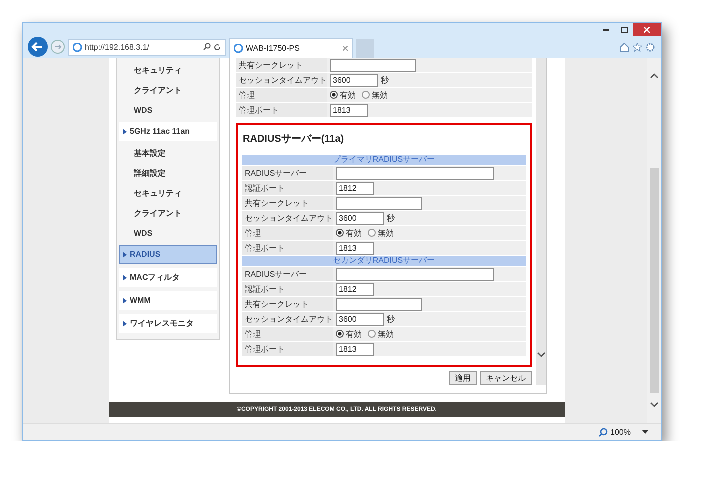 Image resolution: width=707 pixels, height=484 pixels. Describe the element at coordinates (294, 139) in the screenshot. I see `section-title: RADIUSサーバー(11a)` at that location.